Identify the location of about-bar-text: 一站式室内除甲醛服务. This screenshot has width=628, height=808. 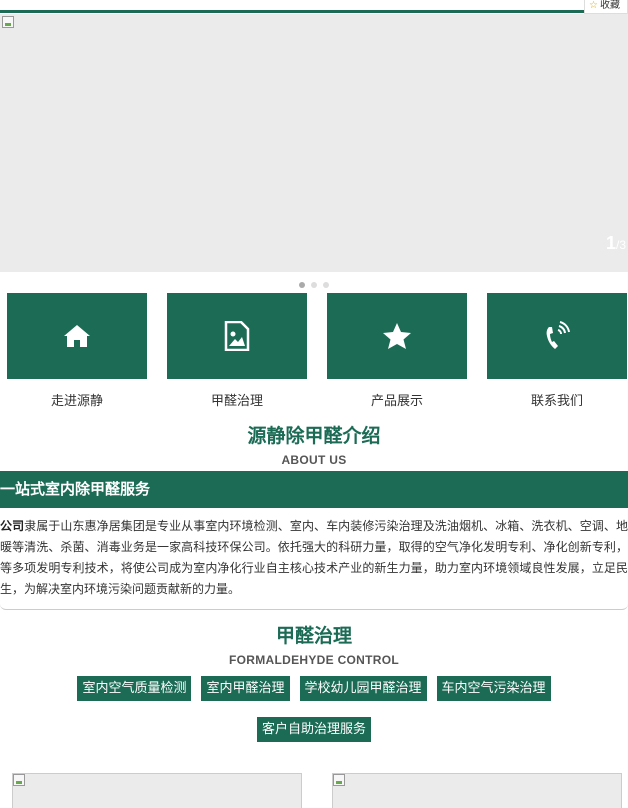
(75, 489).